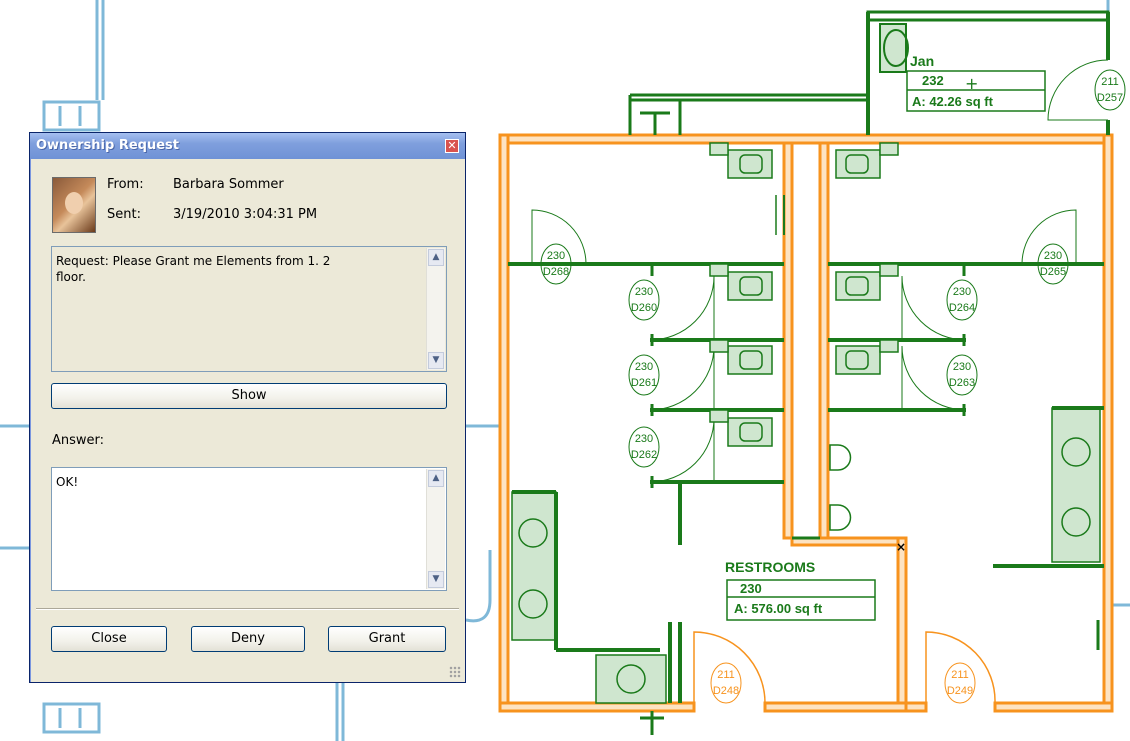 The width and height of the screenshot is (1130, 741). What do you see at coordinates (71, 277) in the screenshot?
I see `request-text-line: floor.` at bounding box center [71, 277].